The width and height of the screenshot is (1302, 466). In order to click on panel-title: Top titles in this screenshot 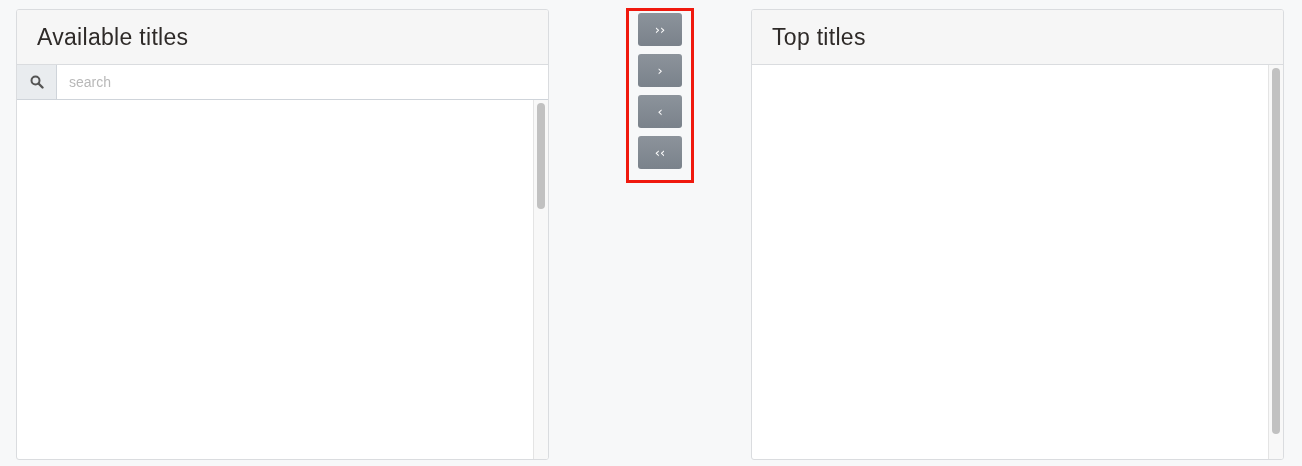, I will do `click(819, 37)`.